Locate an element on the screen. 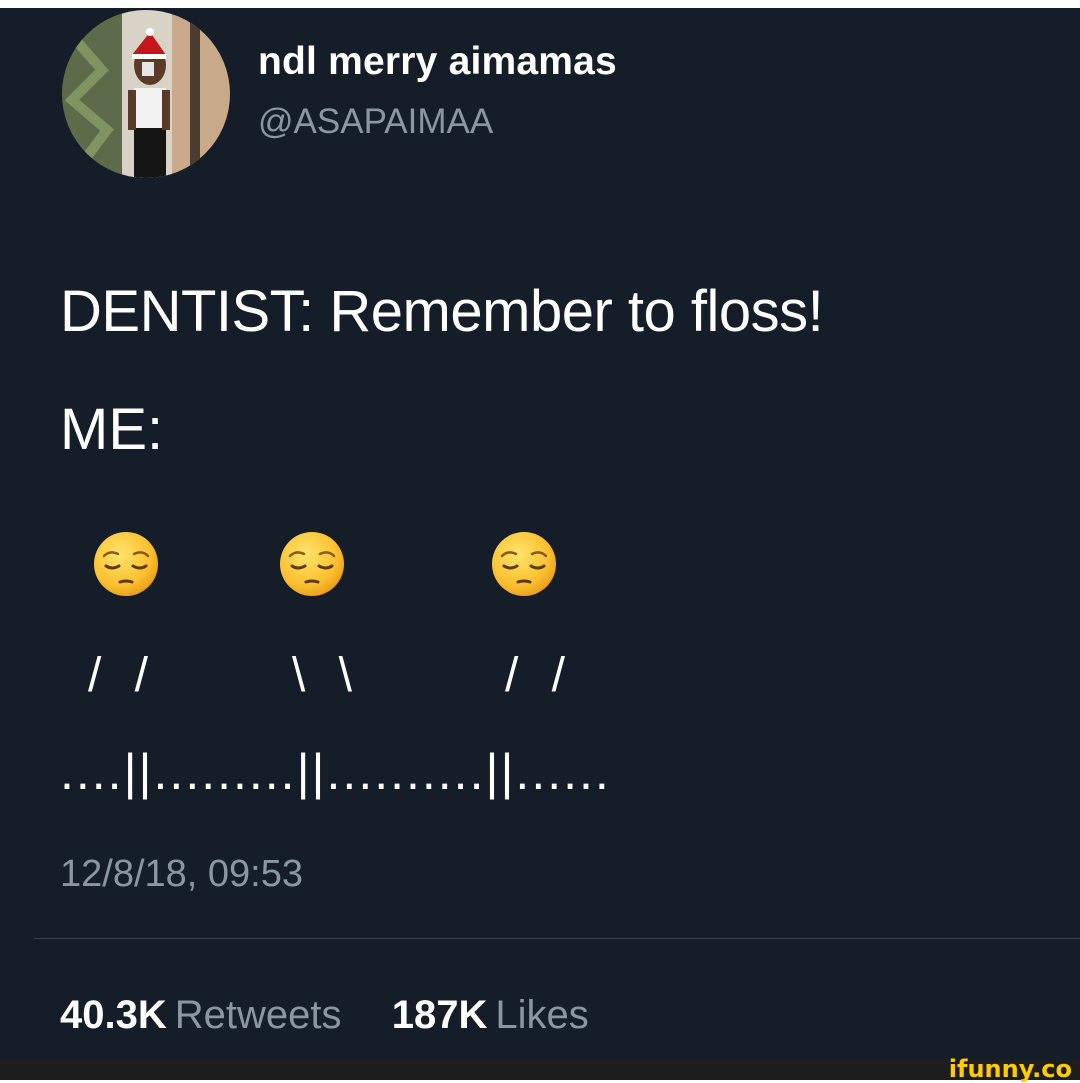 This screenshot has height=1083, width=1080. user-handle: @ASAPAIMAA is located at coordinates (375, 122).